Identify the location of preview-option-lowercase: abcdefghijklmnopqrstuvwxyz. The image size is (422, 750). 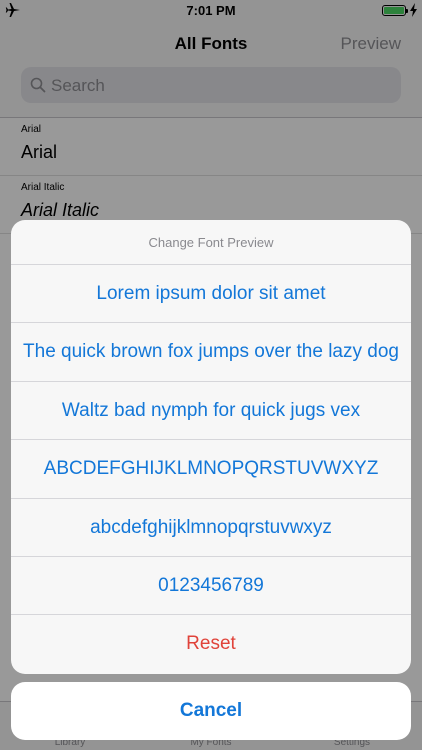
(211, 528).